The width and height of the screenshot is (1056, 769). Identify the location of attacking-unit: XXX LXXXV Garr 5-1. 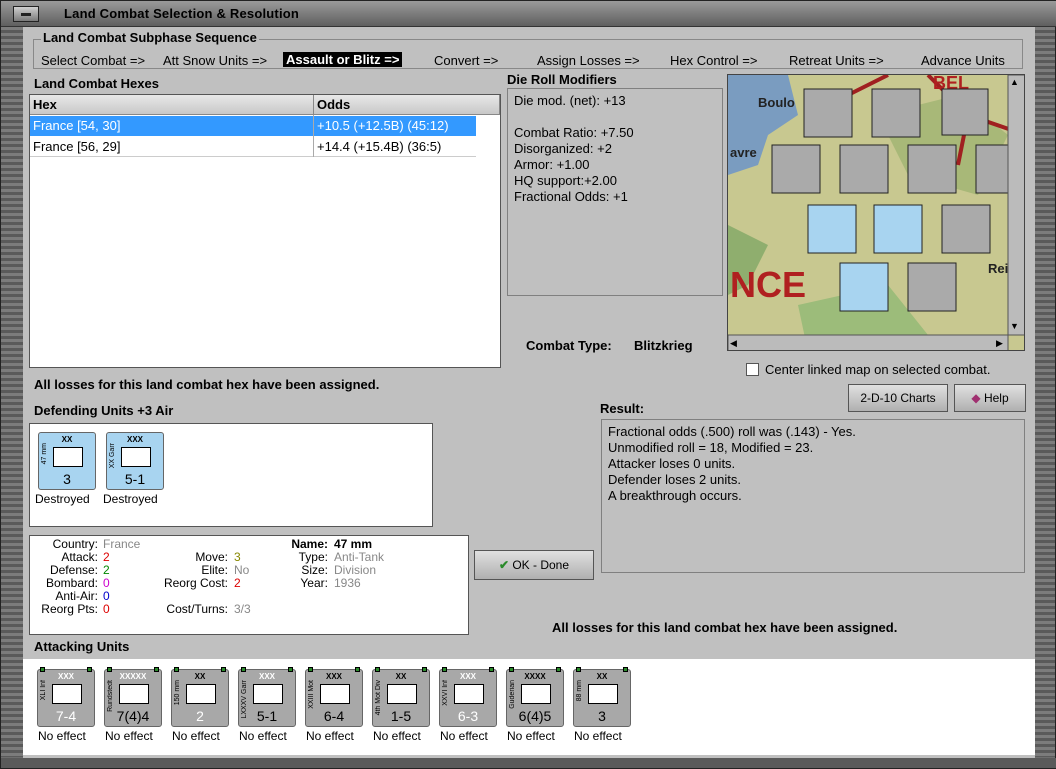
(267, 697).